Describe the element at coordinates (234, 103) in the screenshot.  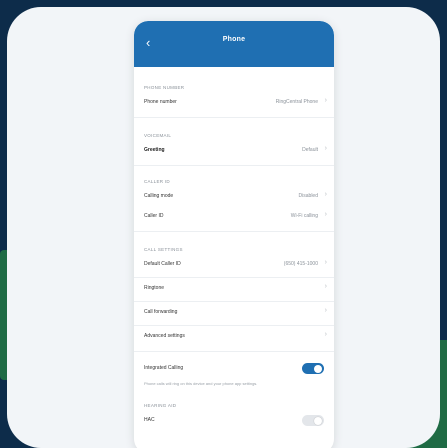
I see `phone-number-row: Phone number Ring​Central Phone ›` at that location.